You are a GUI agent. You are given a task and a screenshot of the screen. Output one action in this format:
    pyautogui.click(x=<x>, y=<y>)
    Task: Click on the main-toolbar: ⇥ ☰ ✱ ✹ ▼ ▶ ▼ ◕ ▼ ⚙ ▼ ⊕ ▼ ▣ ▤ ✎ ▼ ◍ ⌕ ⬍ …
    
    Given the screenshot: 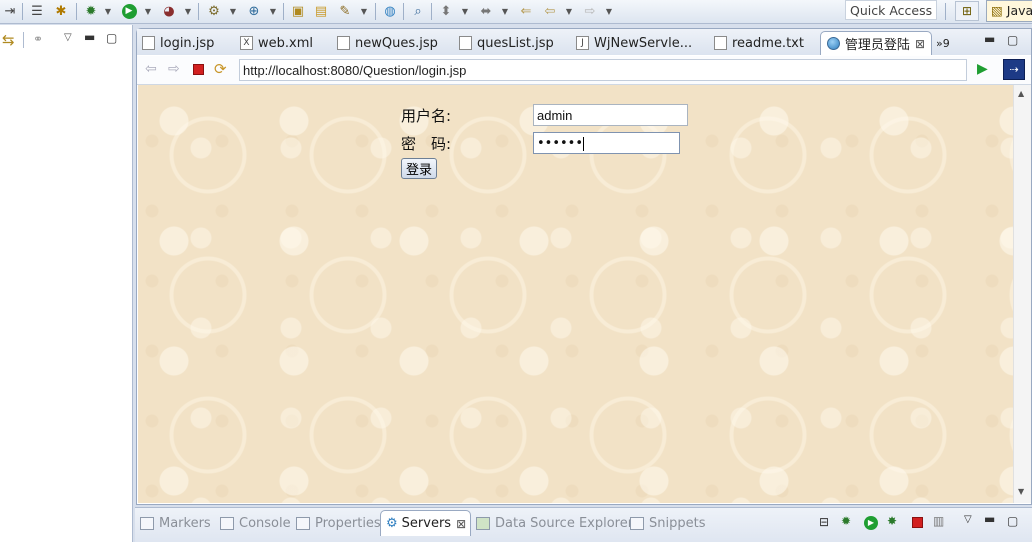 What is the action you would take?
    pyautogui.click(x=516, y=12)
    